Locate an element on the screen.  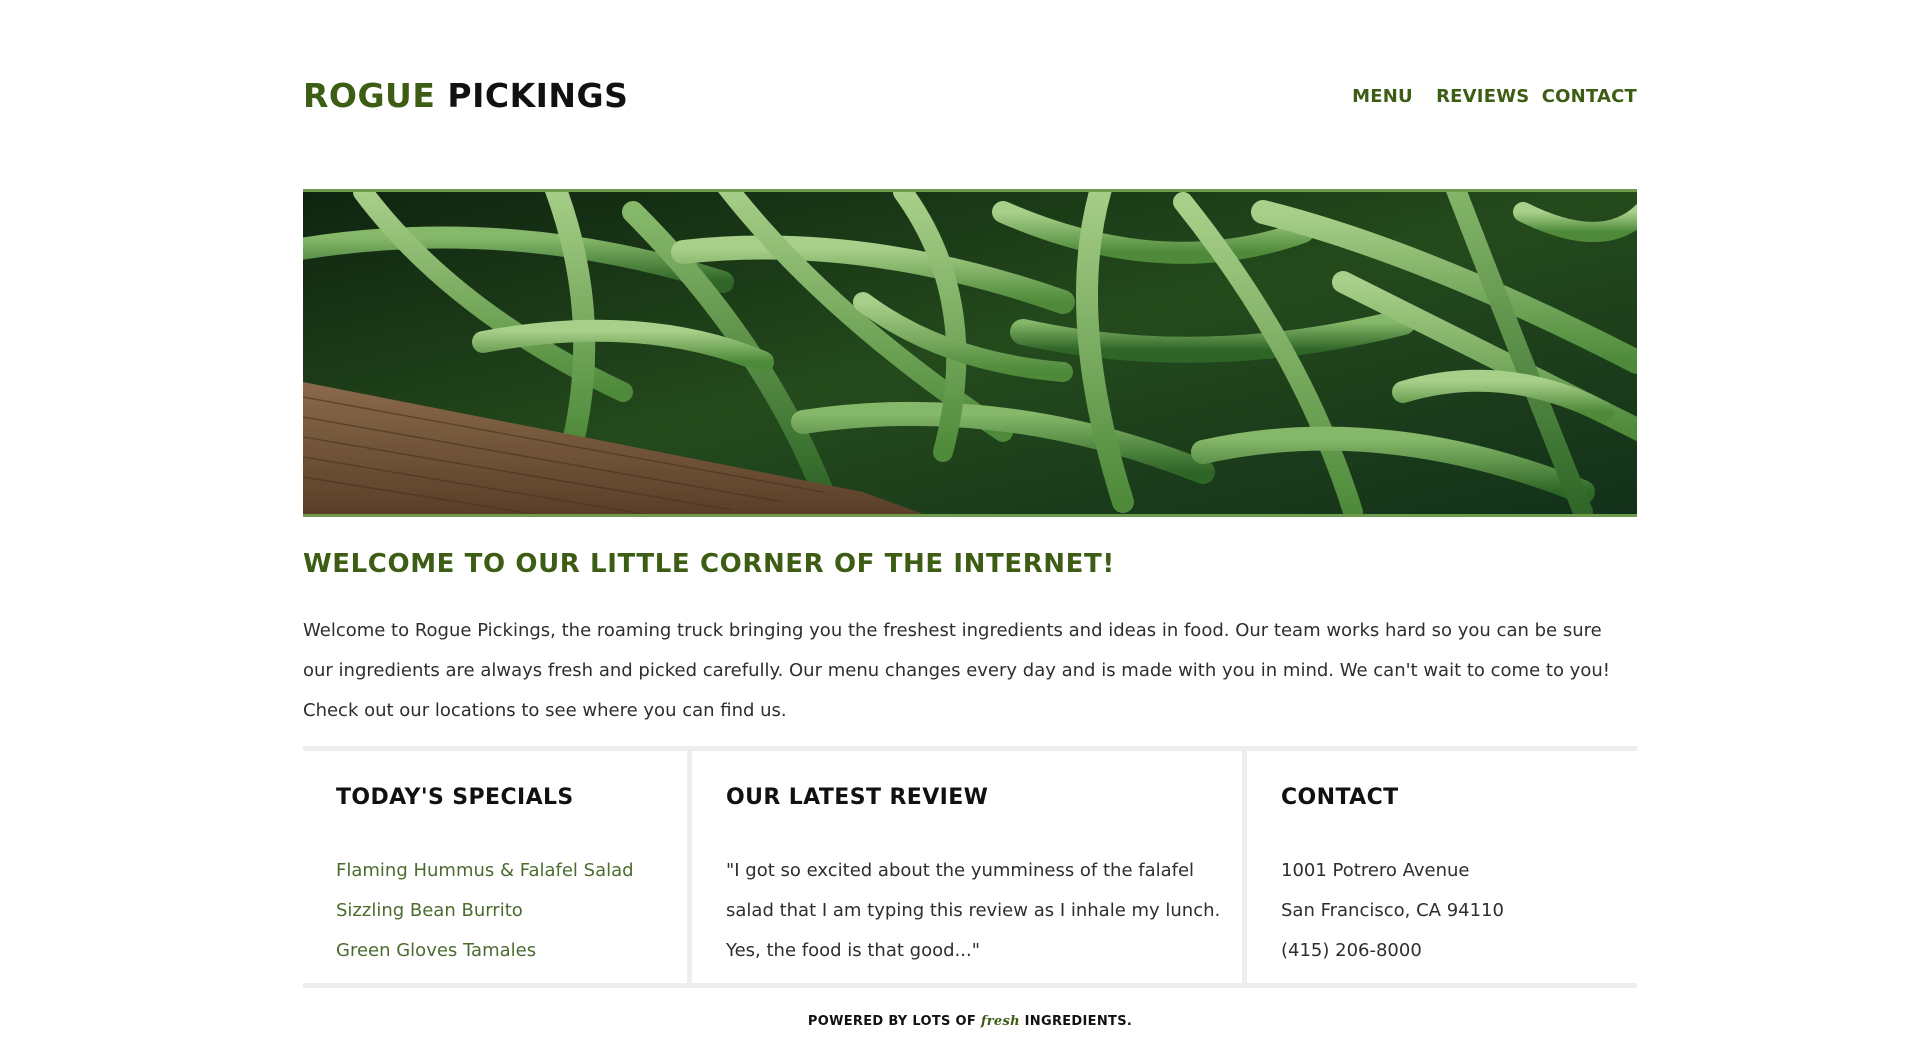
specials-heading: TODAY'S SPECIALS is located at coordinates (455, 797).